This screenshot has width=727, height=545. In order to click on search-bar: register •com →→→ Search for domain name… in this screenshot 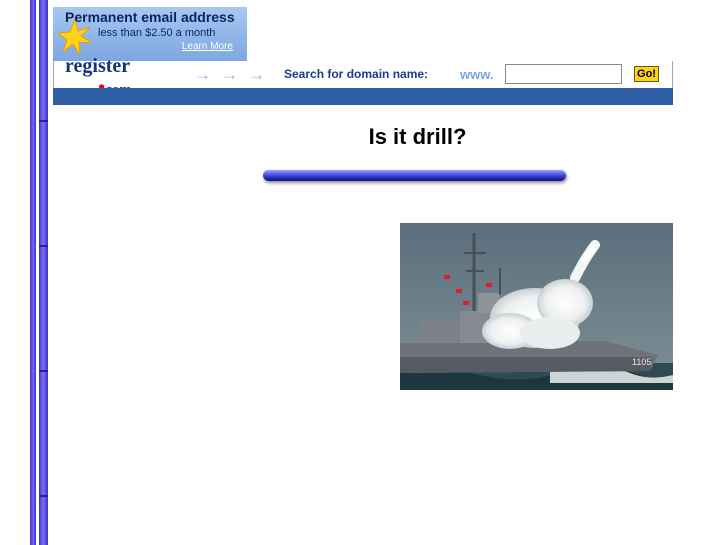, I will do `click(363, 77)`.